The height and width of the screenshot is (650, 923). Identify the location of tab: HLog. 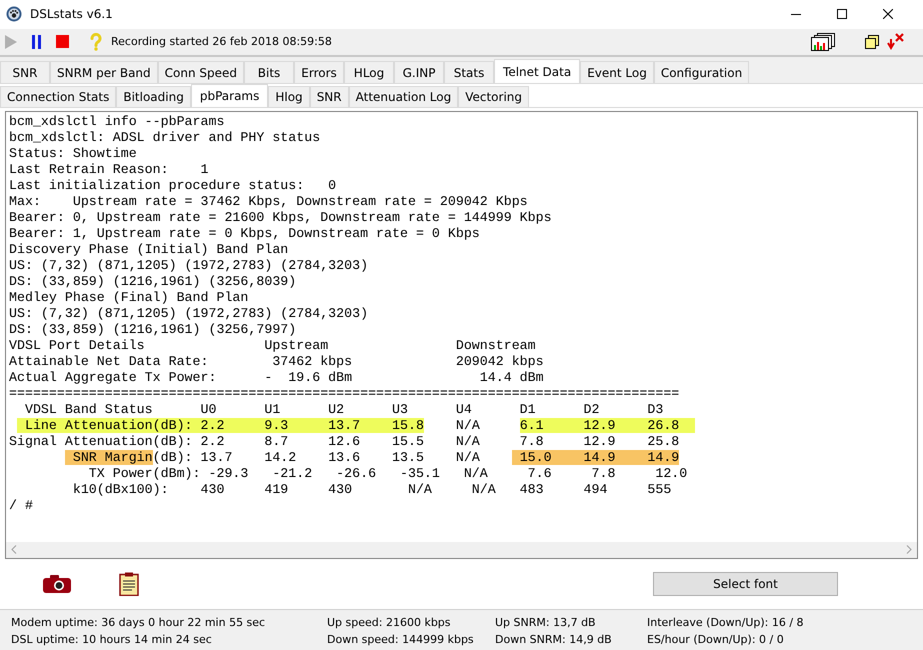
(369, 72).